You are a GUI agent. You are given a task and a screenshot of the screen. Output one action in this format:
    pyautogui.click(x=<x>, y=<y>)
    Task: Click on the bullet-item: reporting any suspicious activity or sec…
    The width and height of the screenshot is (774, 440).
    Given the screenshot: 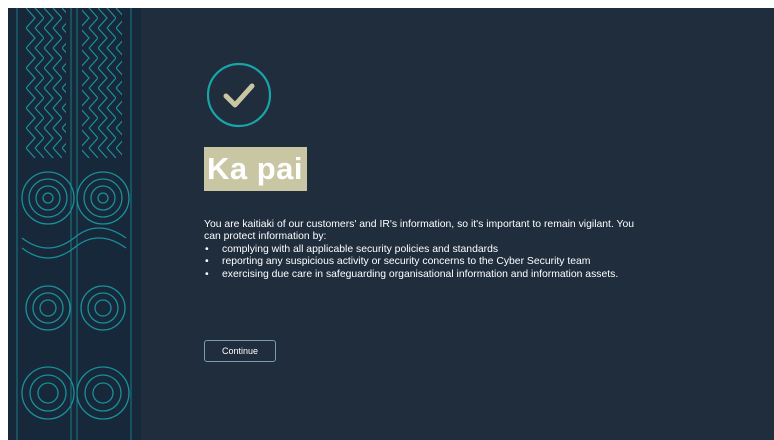 What is the action you would take?
    pyautogui.click(x=424, y=262)
    